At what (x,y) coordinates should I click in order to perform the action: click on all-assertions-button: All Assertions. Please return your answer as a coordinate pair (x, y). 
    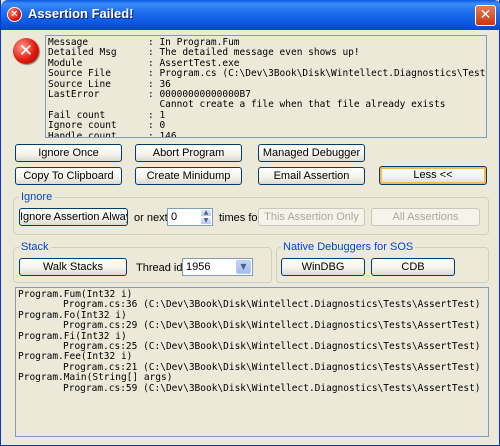
    Looking at the image, I should click on (425, 217).